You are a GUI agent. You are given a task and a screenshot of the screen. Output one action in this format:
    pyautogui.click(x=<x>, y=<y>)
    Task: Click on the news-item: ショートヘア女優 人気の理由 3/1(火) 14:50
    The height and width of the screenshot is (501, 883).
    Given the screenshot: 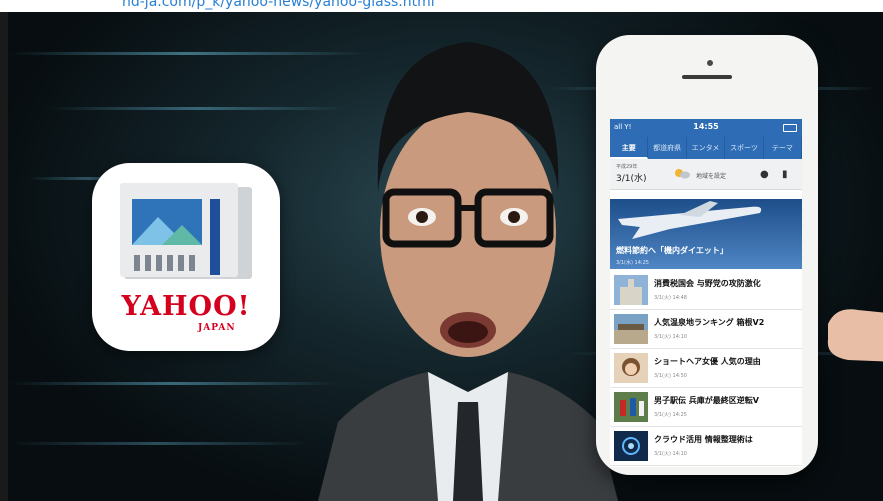 What is the action you would take?
    pyautogui.click(x=706, y=368)
    